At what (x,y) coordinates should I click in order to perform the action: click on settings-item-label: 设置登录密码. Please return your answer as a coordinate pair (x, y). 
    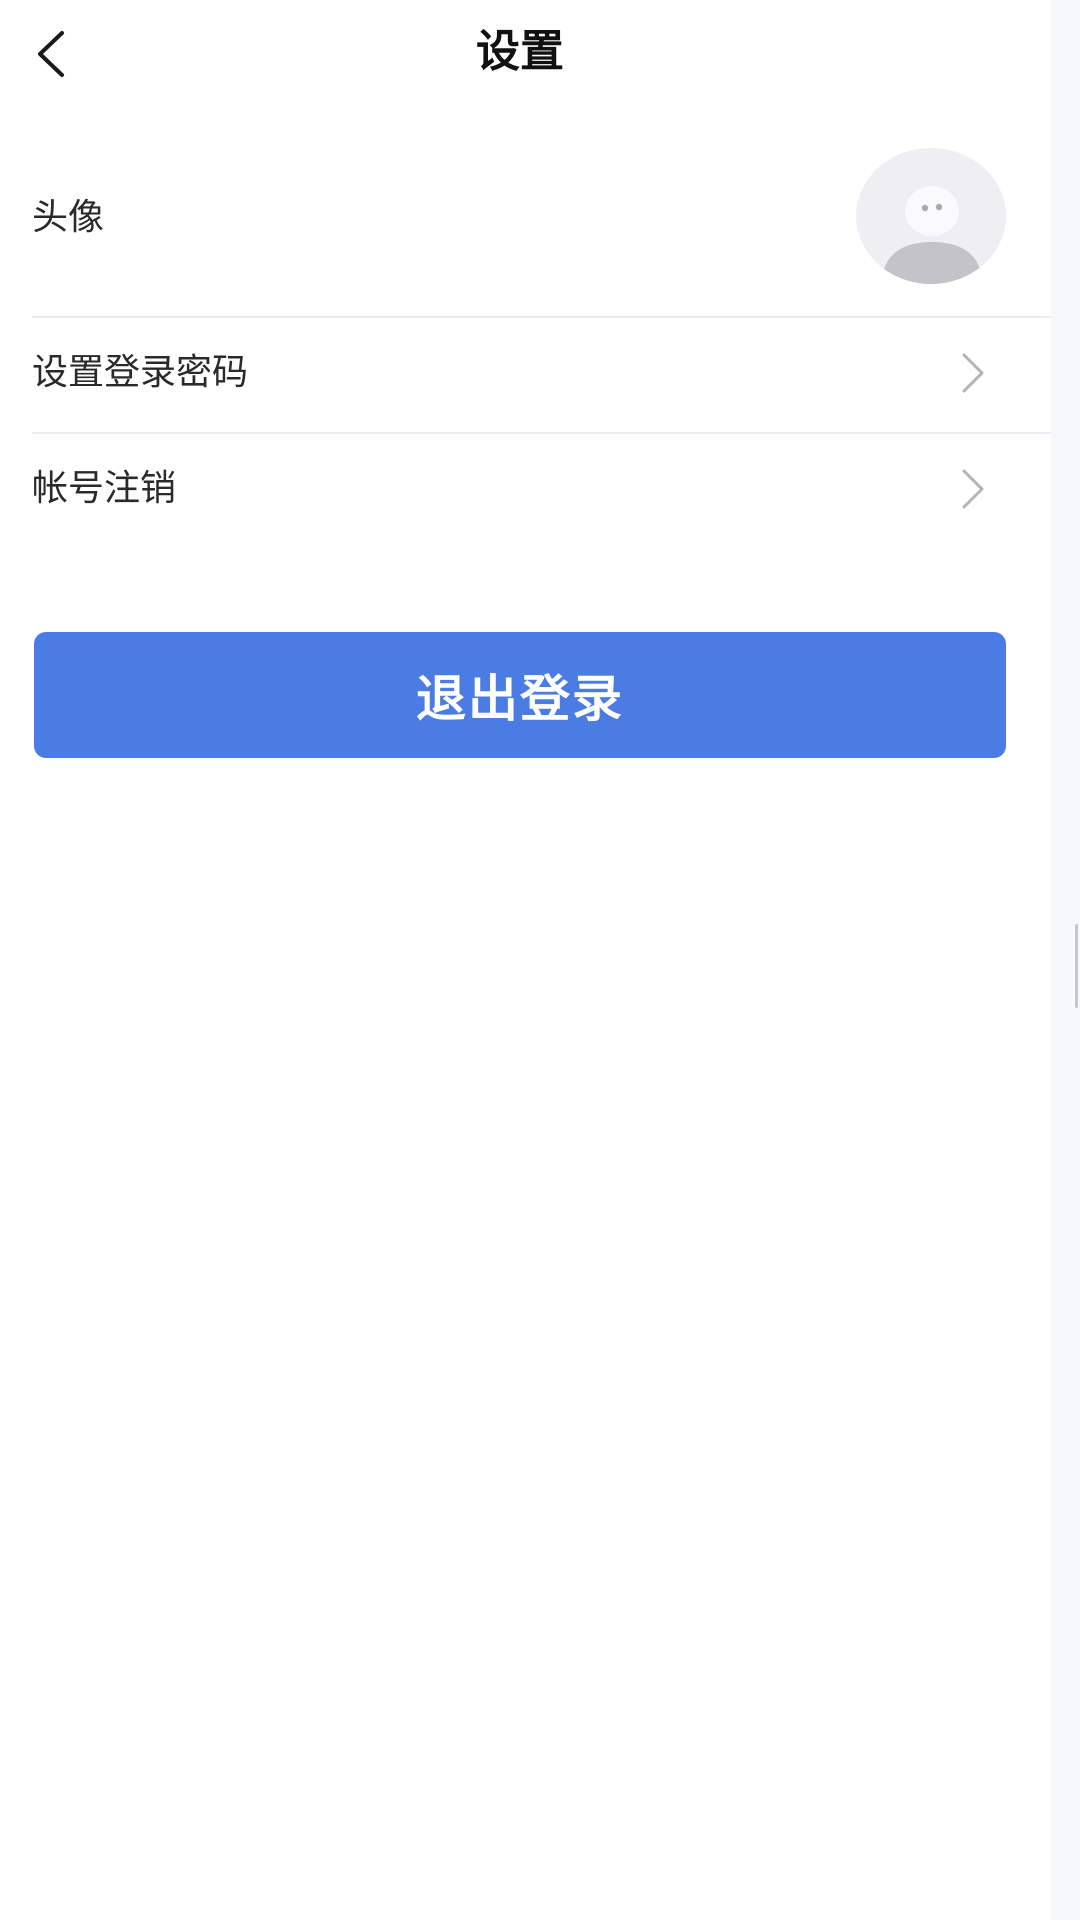
    Looking at the image, I should click on (140, 372).